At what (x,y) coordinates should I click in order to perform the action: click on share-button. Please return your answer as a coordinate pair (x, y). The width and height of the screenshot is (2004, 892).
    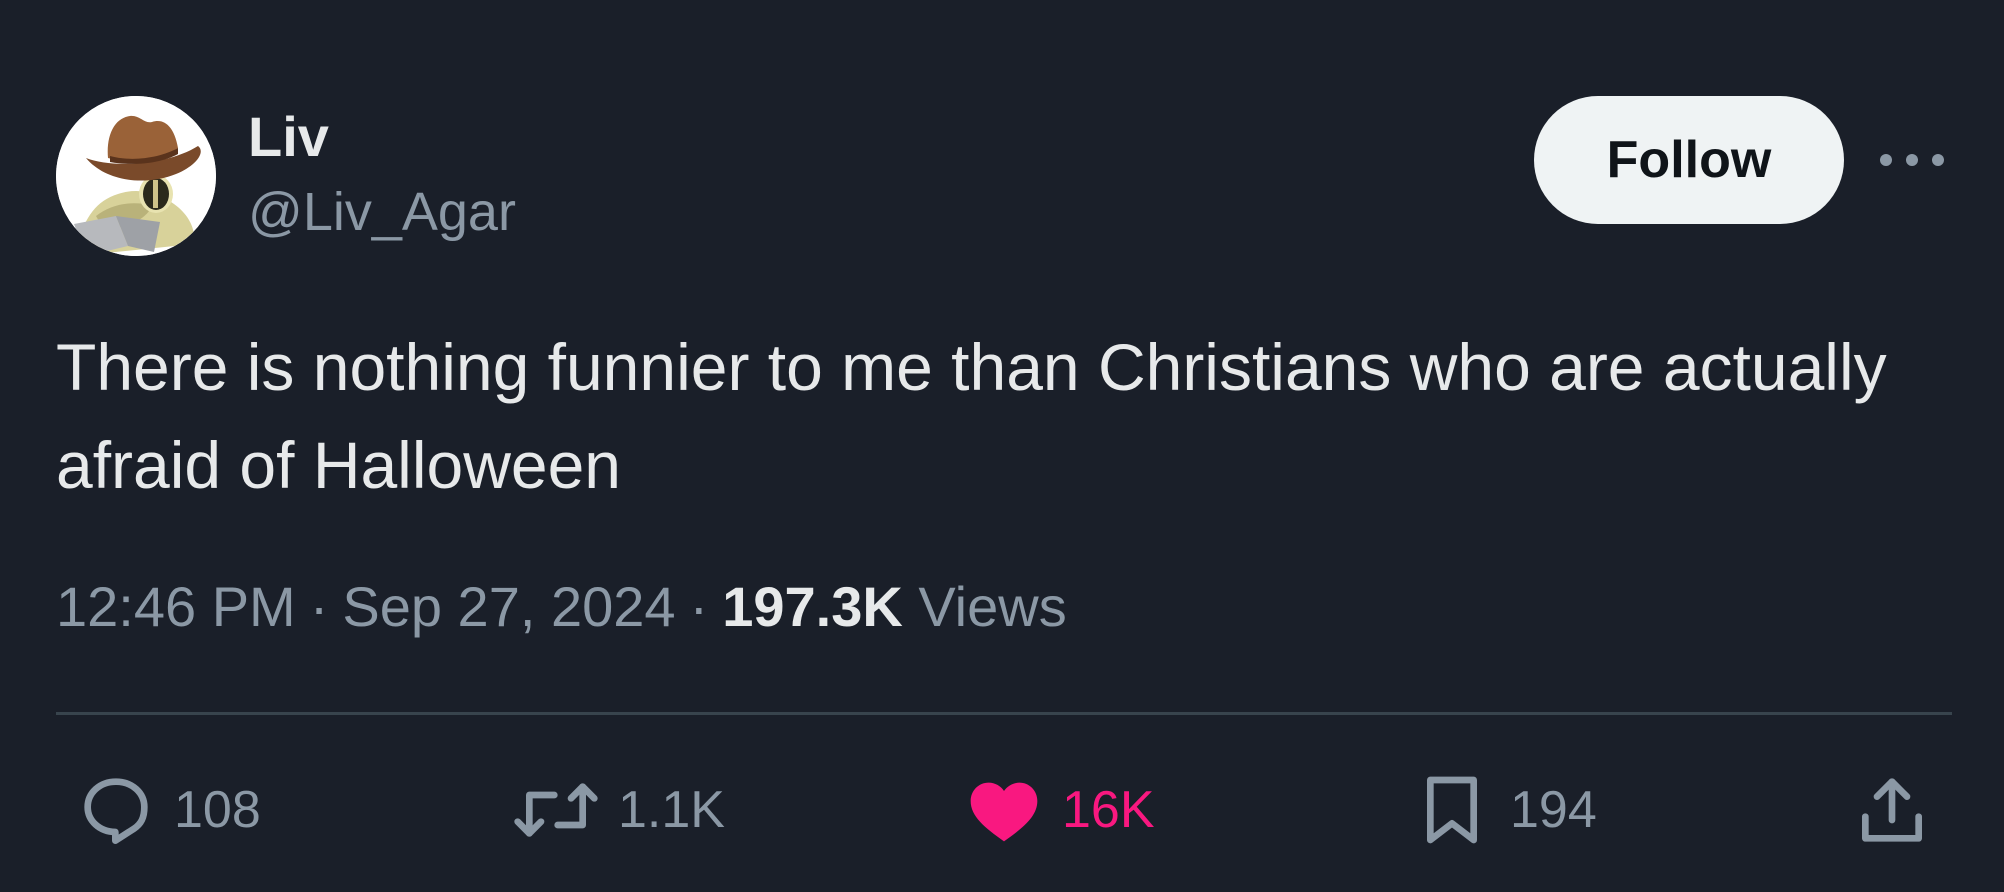
    Looking at the image, I should click on (1892, 810).